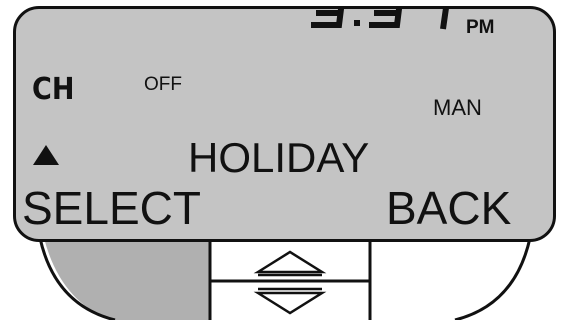  Describe the element at coordinates (46, 155) in the screenshot. I see `up-triangle-icon` at that location.